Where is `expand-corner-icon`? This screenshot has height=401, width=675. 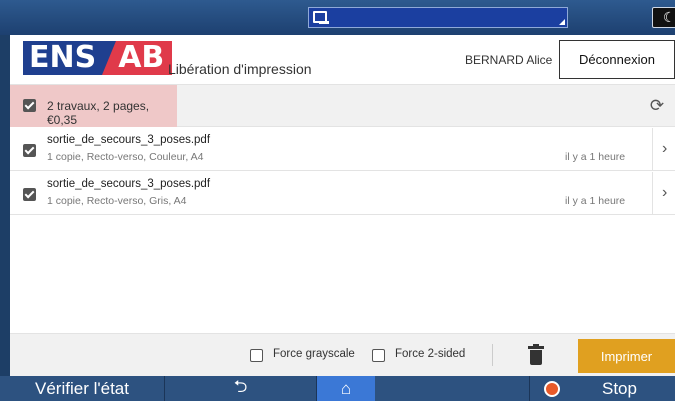
expand-corner-icon is located at coordinates (562, 22).